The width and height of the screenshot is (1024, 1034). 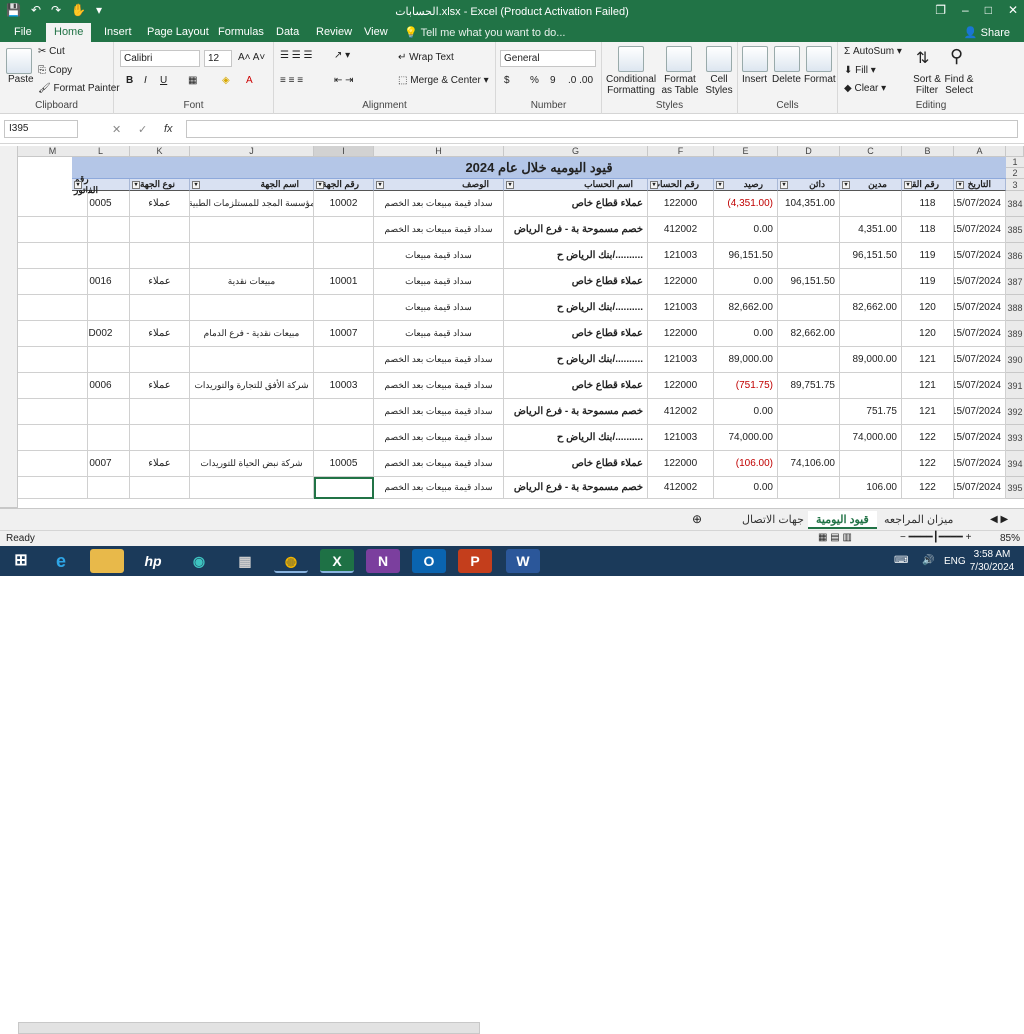 What do you see at coordinates (21, 561) in the screenshot?
I see `windows-start-icon: ⊞` at bounding box center [21, 561].